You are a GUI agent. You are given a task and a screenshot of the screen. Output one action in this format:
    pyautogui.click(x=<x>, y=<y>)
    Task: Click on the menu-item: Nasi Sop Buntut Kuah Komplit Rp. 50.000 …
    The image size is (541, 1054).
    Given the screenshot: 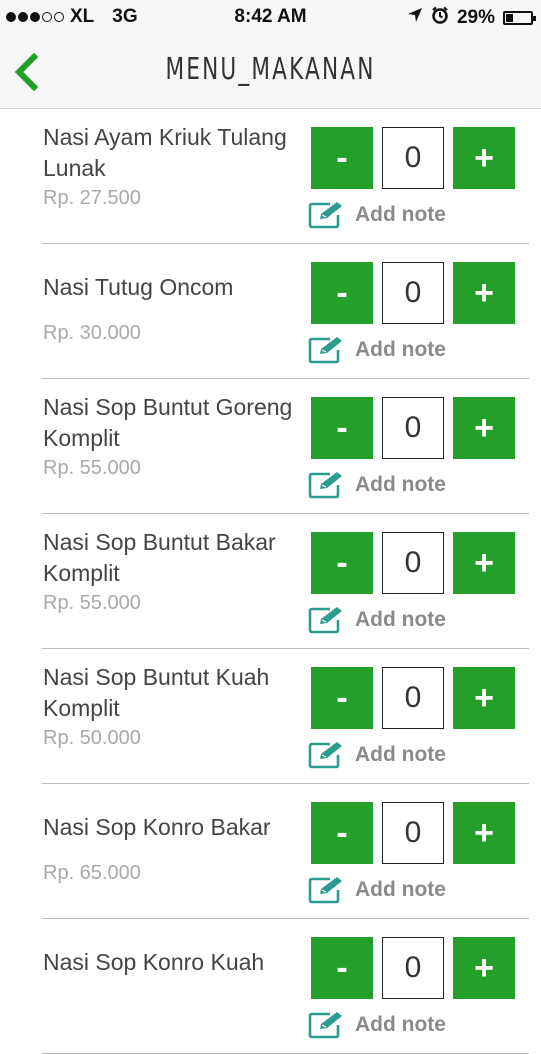 What is the action you would take?
    pyautogui.click(x=270, y=716)
    